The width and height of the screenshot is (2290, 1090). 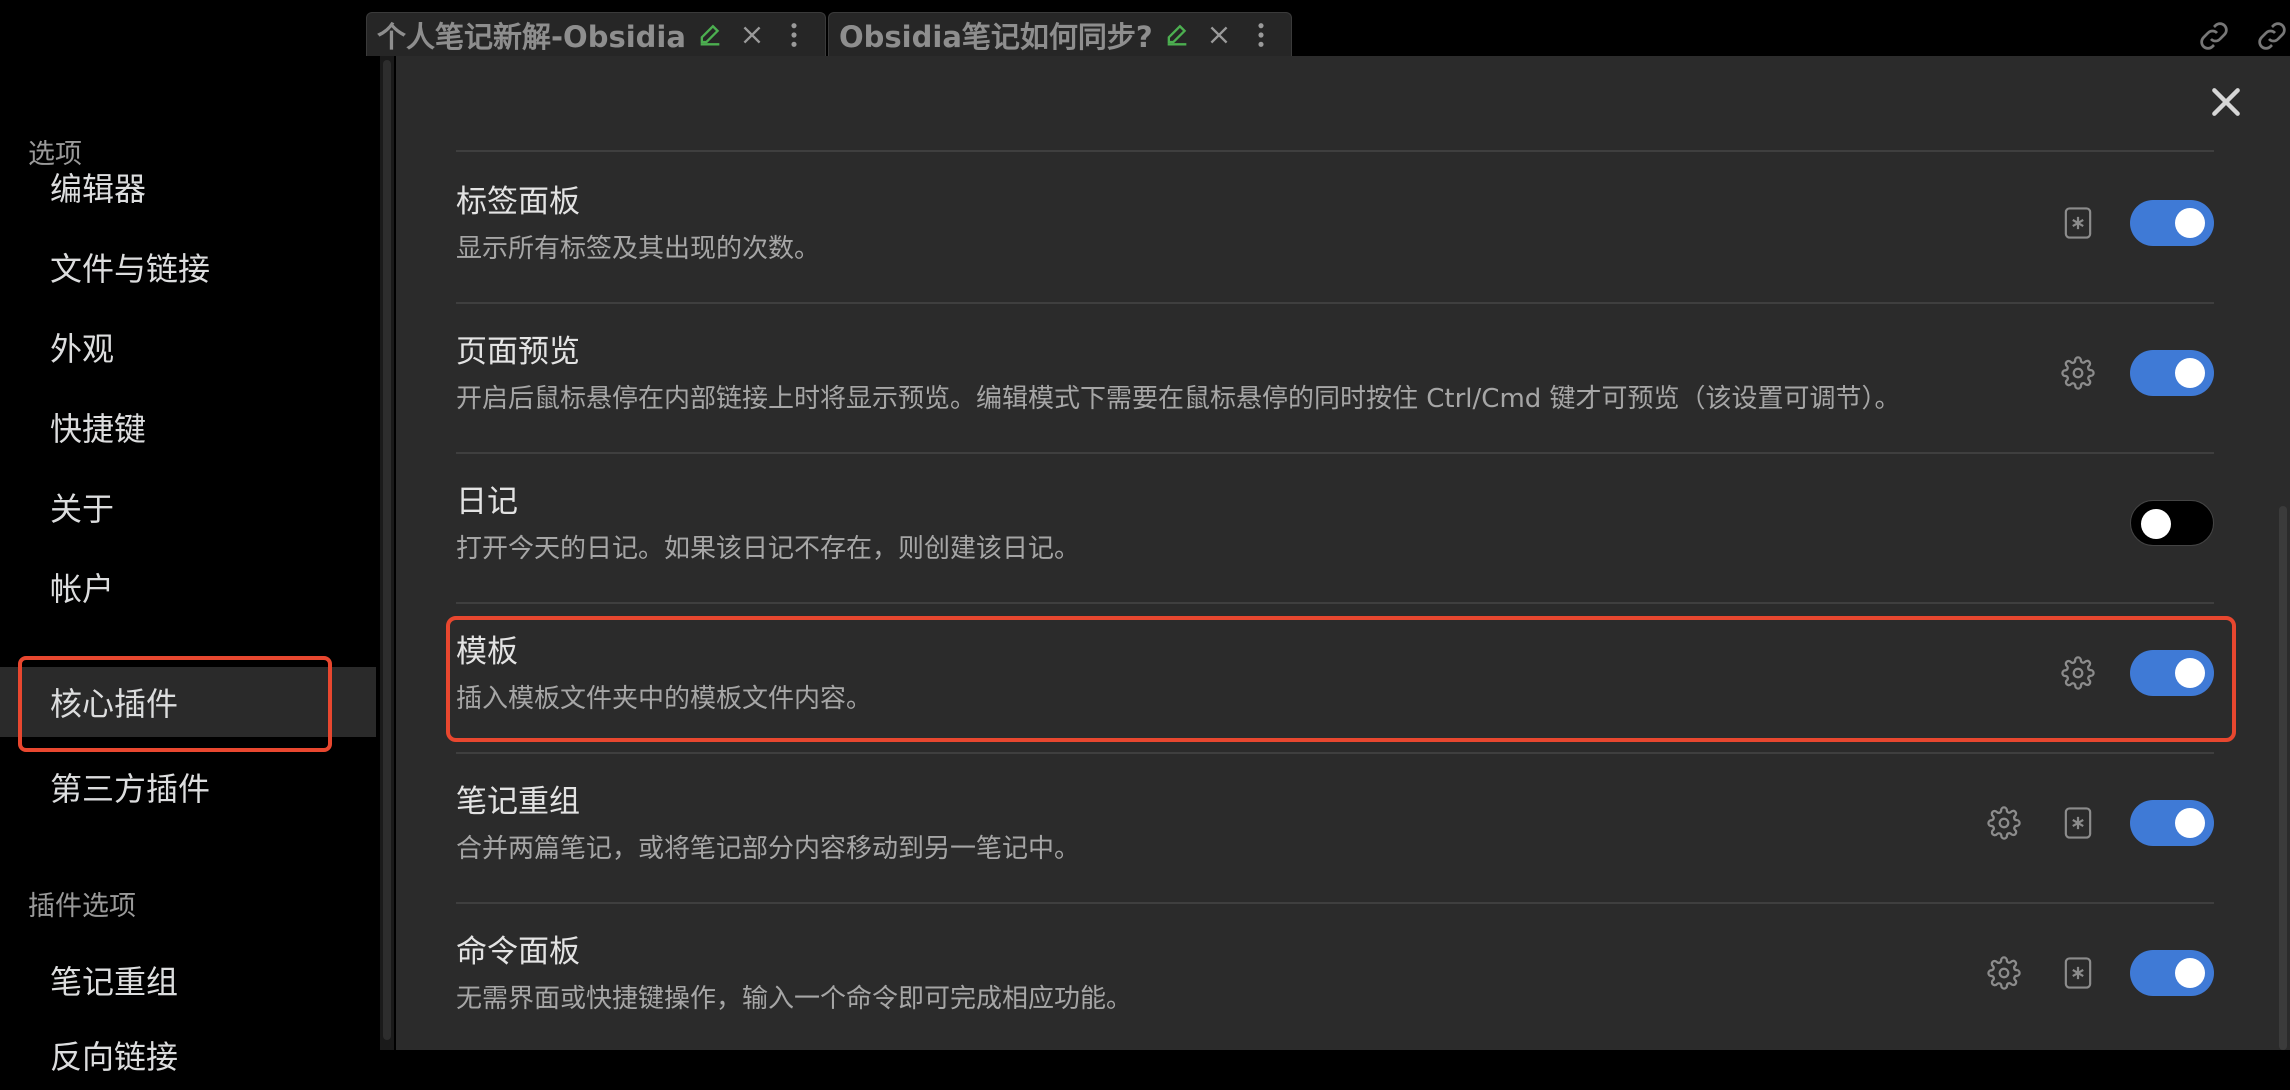 I want to click on nav-label: 帐户, so click(x=82, y=589).